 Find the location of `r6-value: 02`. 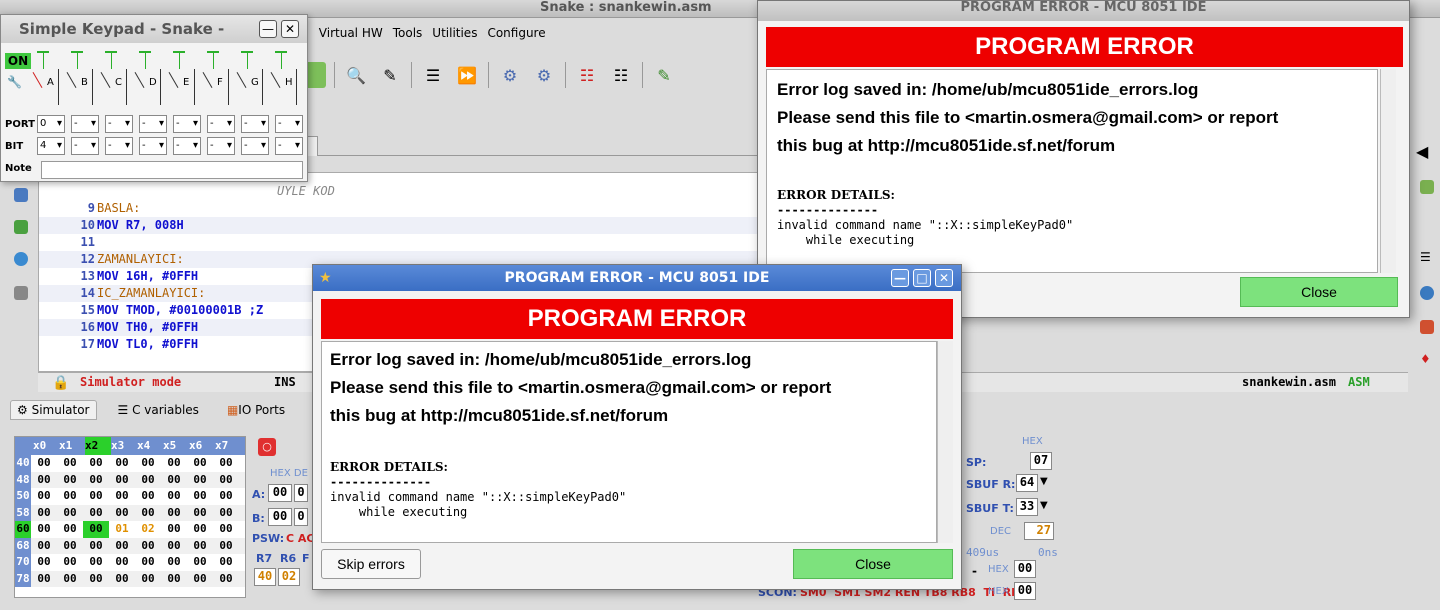

r6-value: 02 is located at coordinates (289, 577).